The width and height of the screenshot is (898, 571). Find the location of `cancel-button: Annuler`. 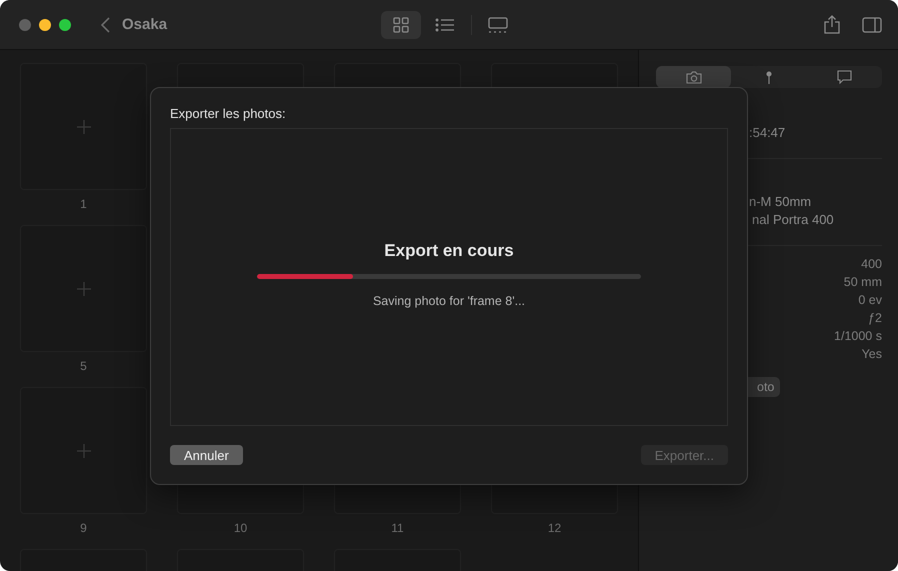

cancel-button: Annuler is located at coordinates (206, 455).